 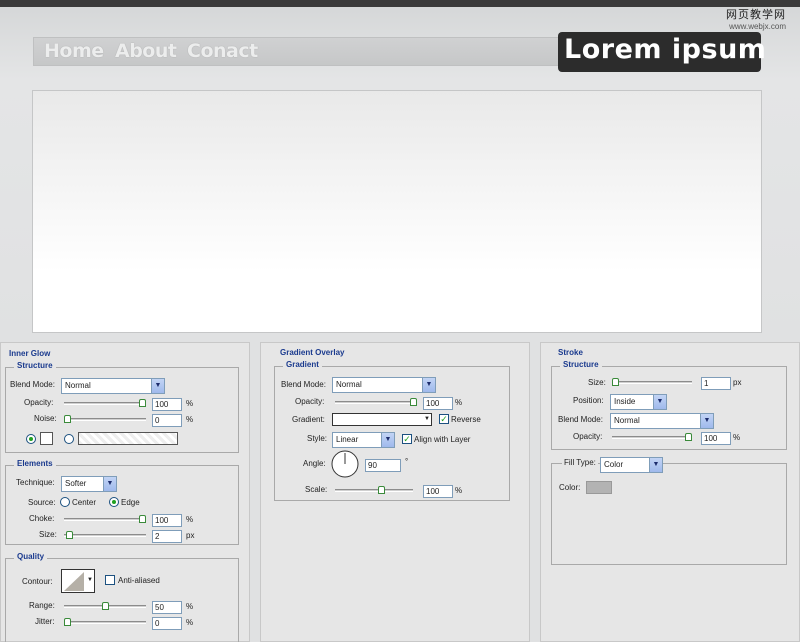 What do you see at coordinates (74, 51) in the screenshot?
I see `nav-home-link: Home` at bounding box center [74, 51].